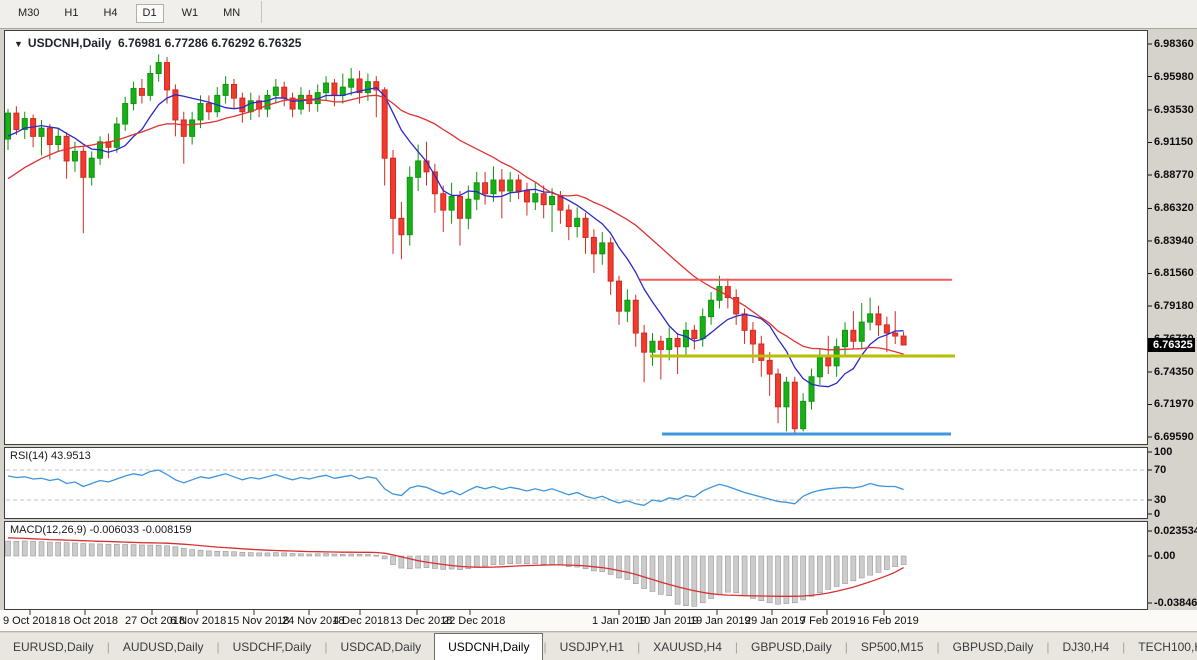 This screenshot has height=660, width=1197. I want to click on date-axis-label: 29 Jan 2019, so click(775, 621).